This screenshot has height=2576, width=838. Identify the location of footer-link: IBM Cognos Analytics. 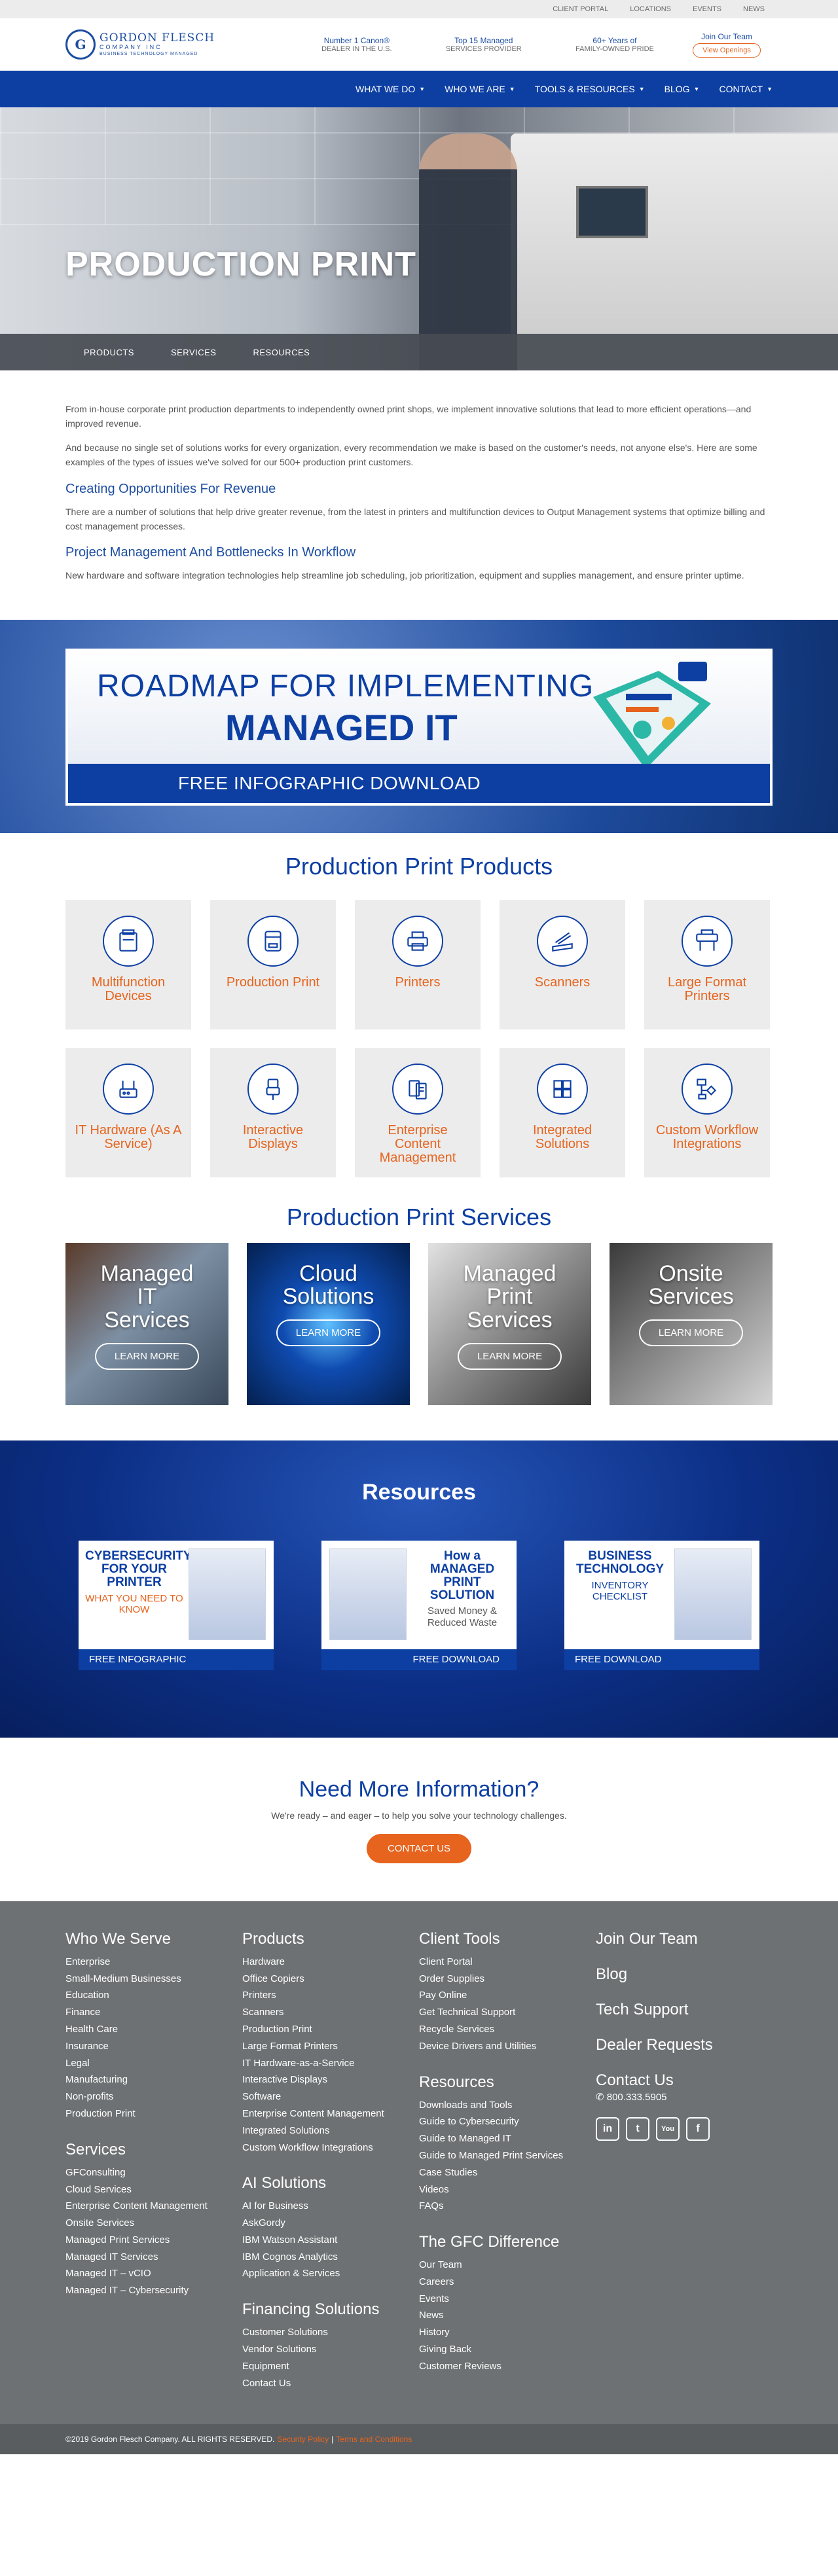
(324, 2257).